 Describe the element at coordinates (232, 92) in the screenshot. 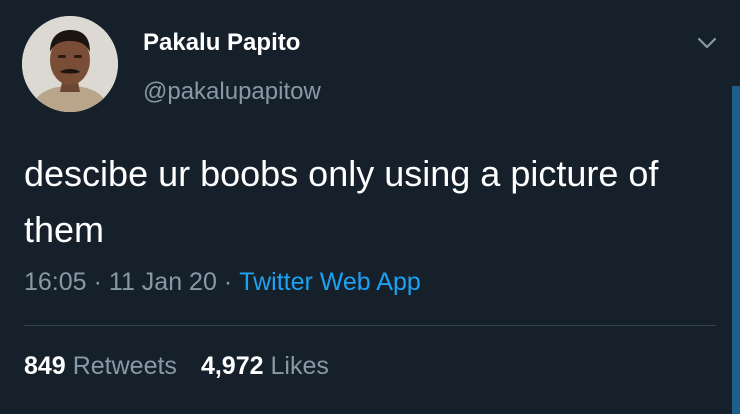

I see `user-handle: @pakalupapitow` at that location.